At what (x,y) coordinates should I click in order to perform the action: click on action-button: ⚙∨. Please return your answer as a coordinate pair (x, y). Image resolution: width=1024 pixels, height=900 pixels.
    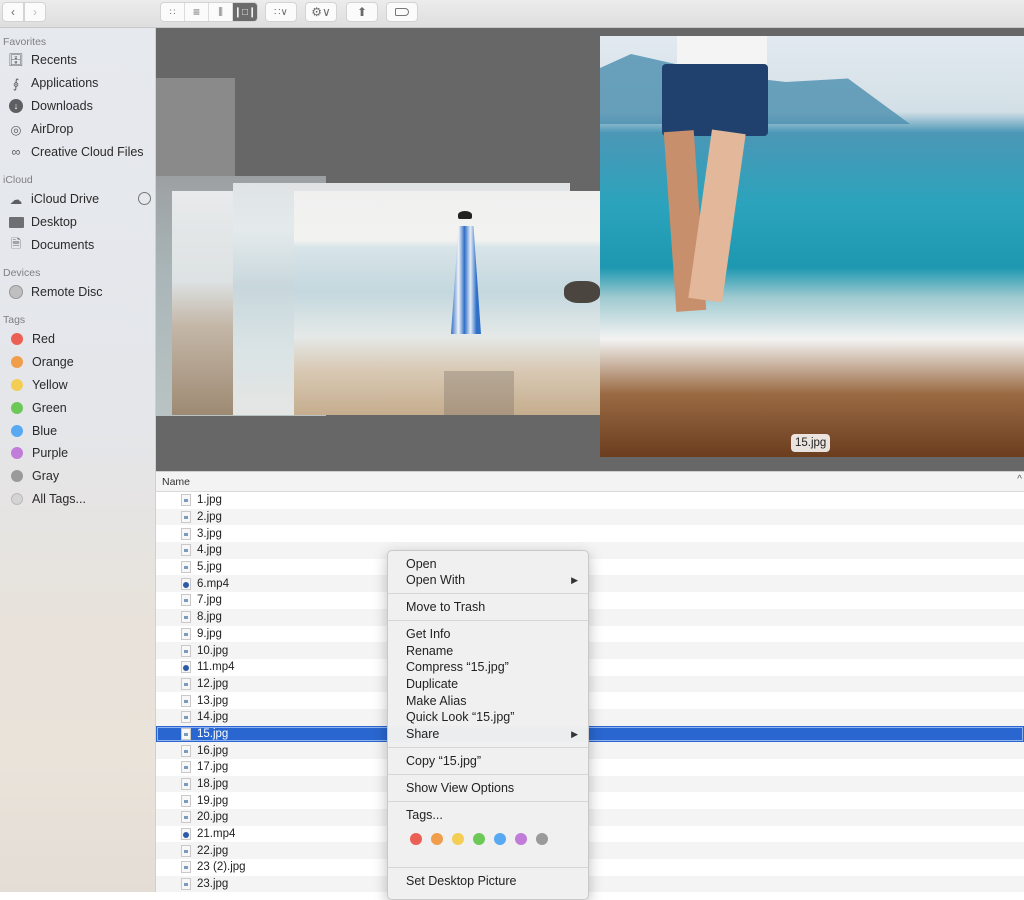
    Looking at the image, I should click on (321, 12).